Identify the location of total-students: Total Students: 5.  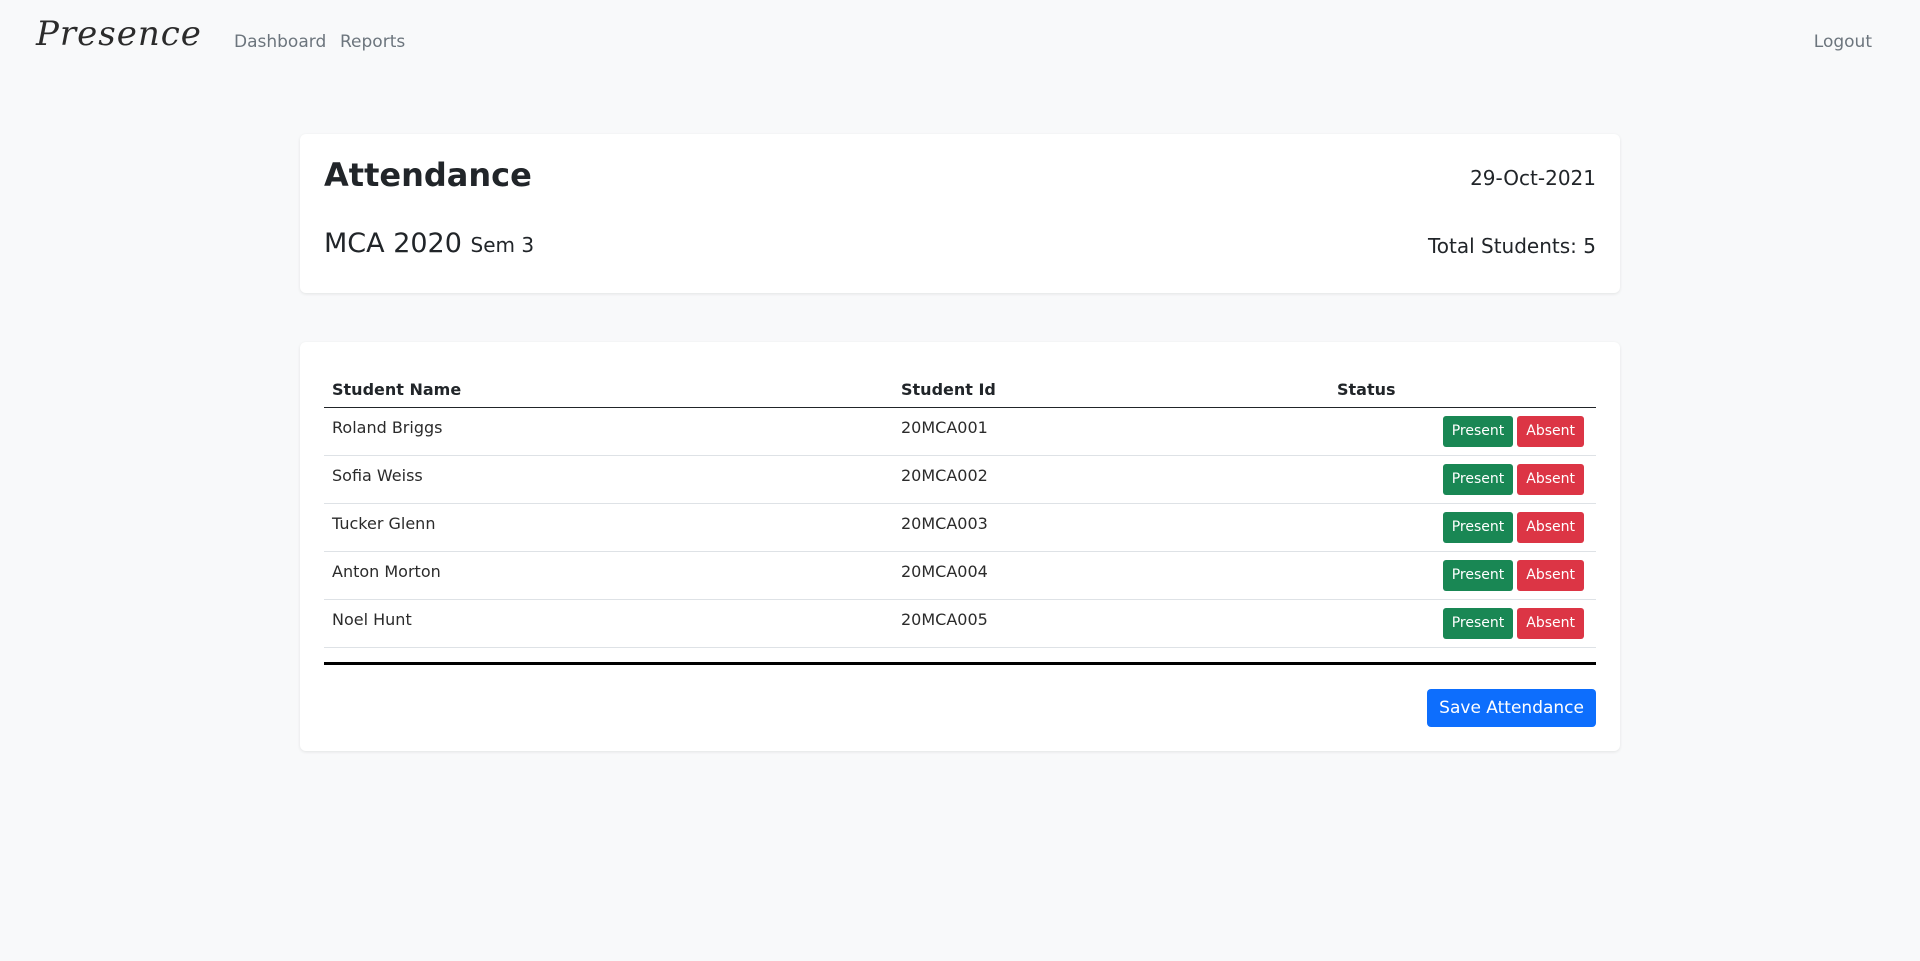
(1511, 246).